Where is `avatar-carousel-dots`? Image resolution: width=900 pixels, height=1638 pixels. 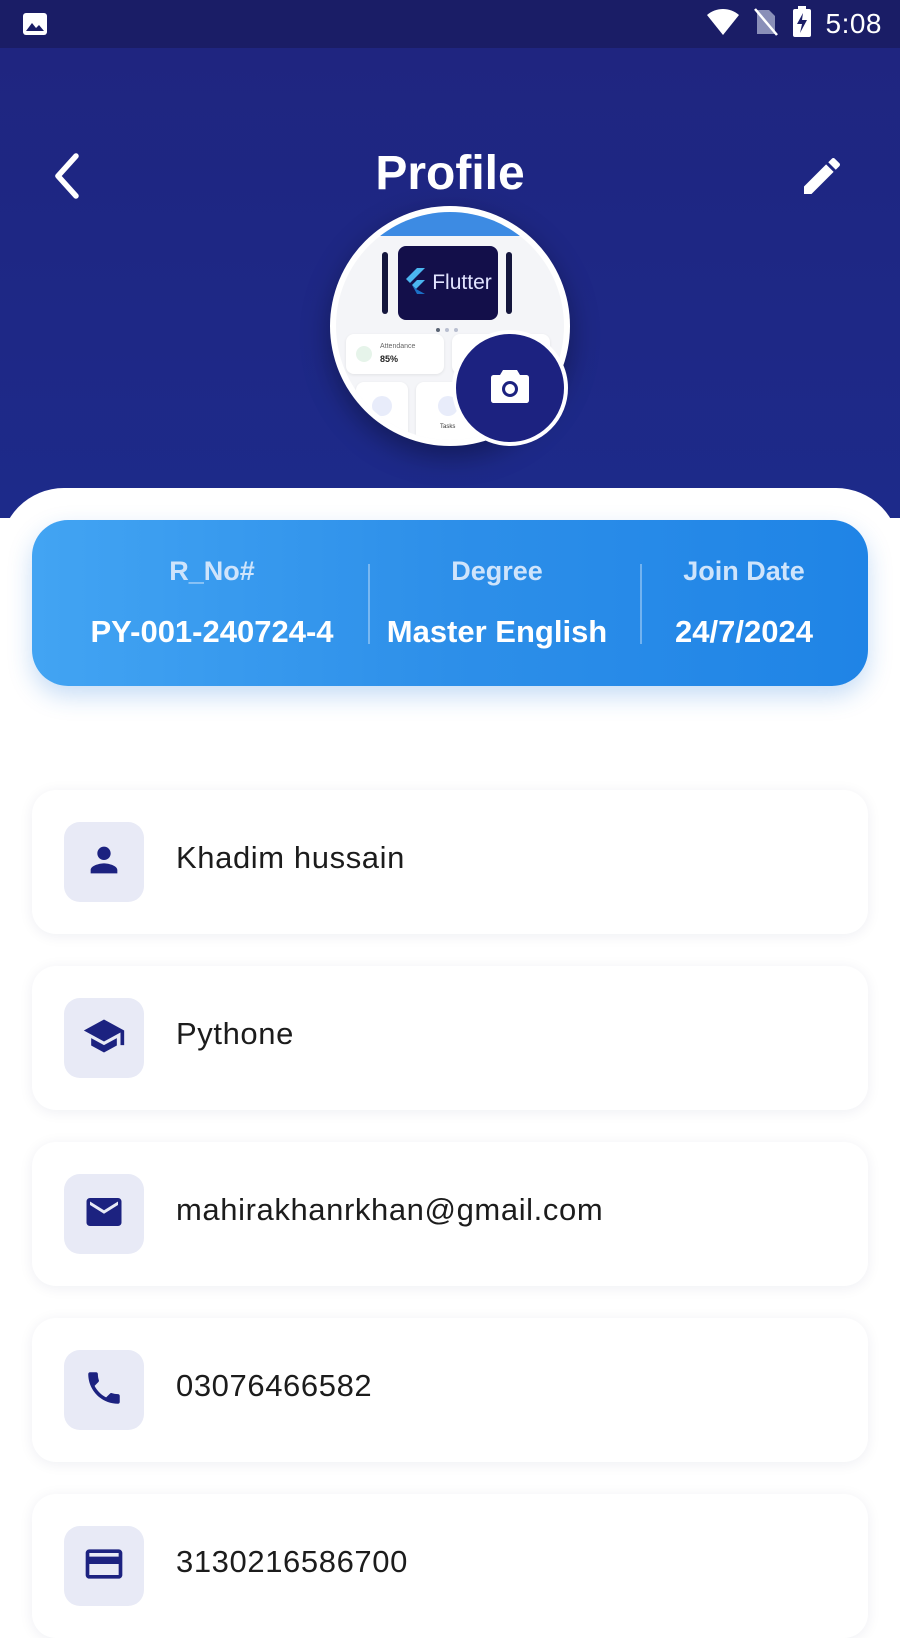 avatar-carousel-dots is located at coordinates (447, 330).